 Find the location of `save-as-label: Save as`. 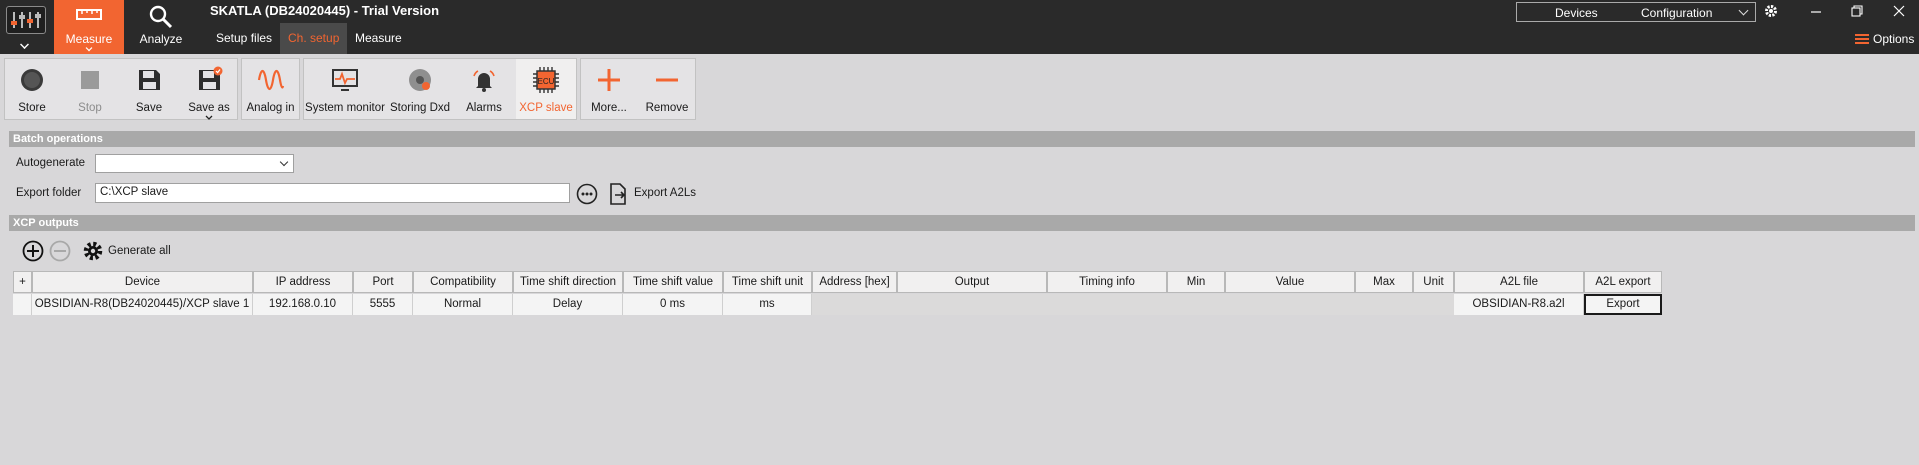

save-as-label: Save as is located at coordinates (209, 108).